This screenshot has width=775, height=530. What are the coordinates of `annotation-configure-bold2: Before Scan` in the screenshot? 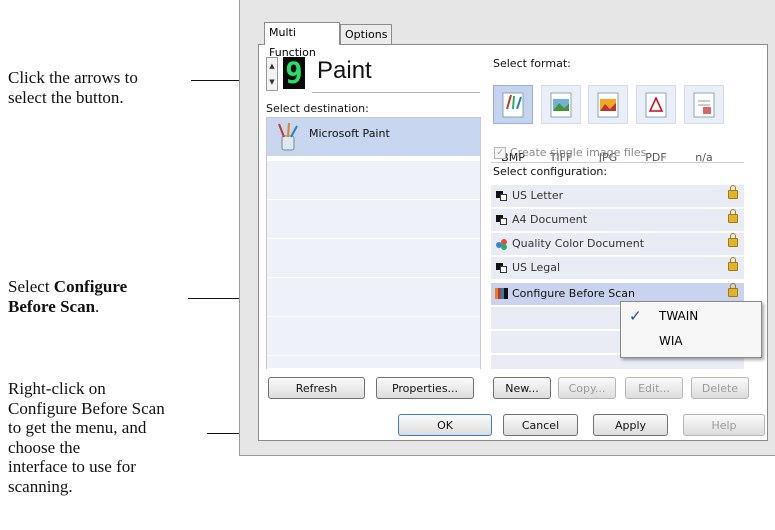 It's located at (52, 306).